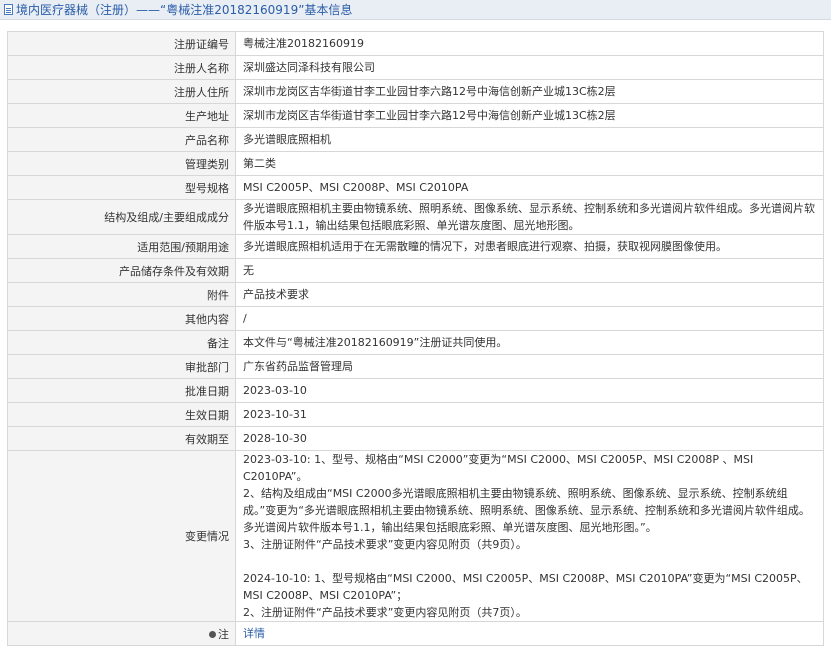  I want to click on row-label: 产品储存条件及有效期, so click(121, 270).